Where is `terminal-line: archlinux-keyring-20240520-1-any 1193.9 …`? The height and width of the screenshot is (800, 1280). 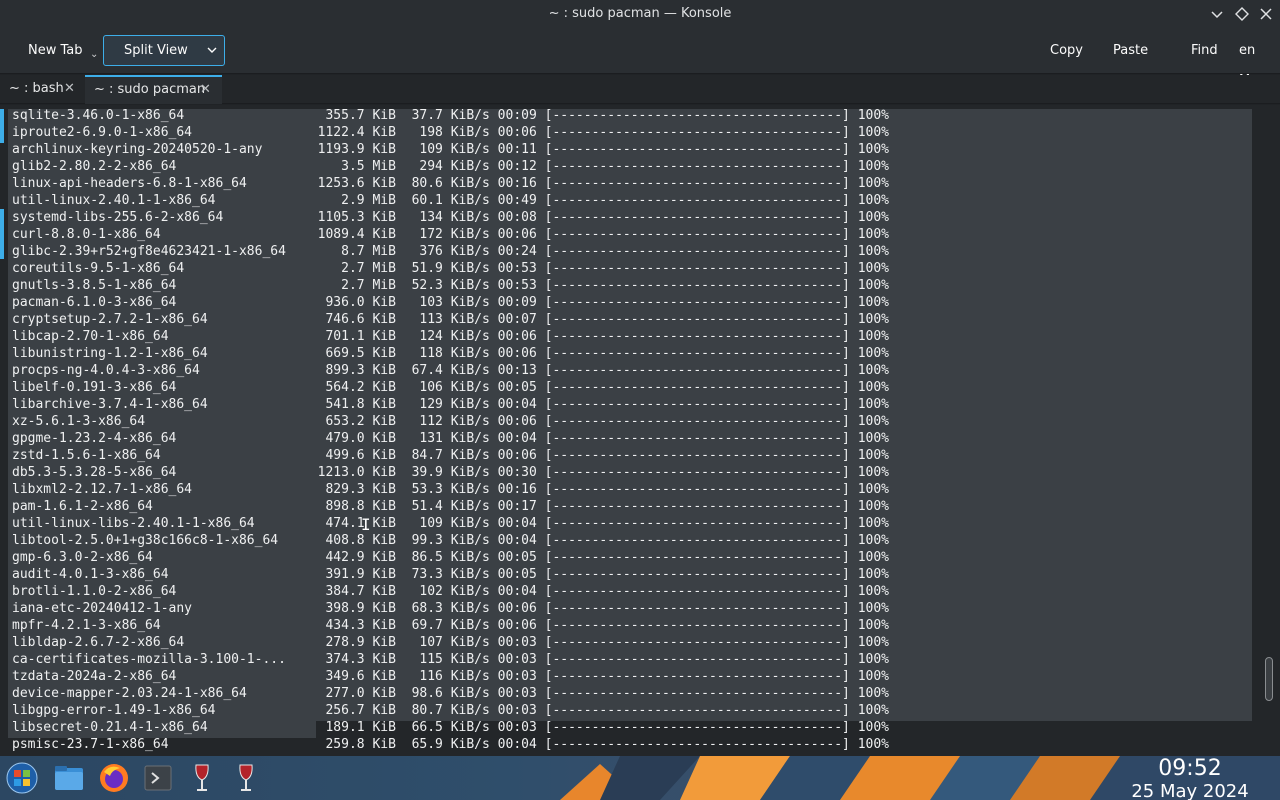 terminal-line: archlinux-keyring-20240520-1-any 1193.9 … is located at coordinates (450, 149).